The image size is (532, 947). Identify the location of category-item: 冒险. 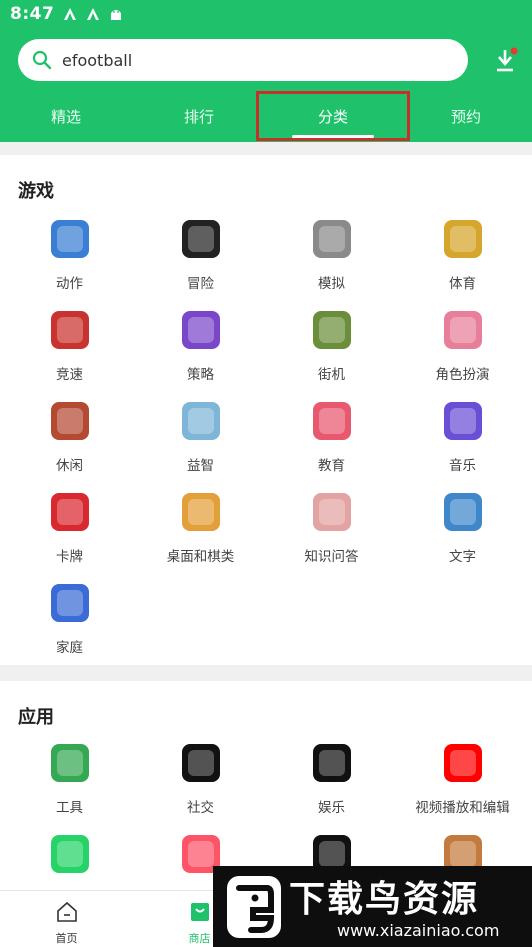
(200, 256).